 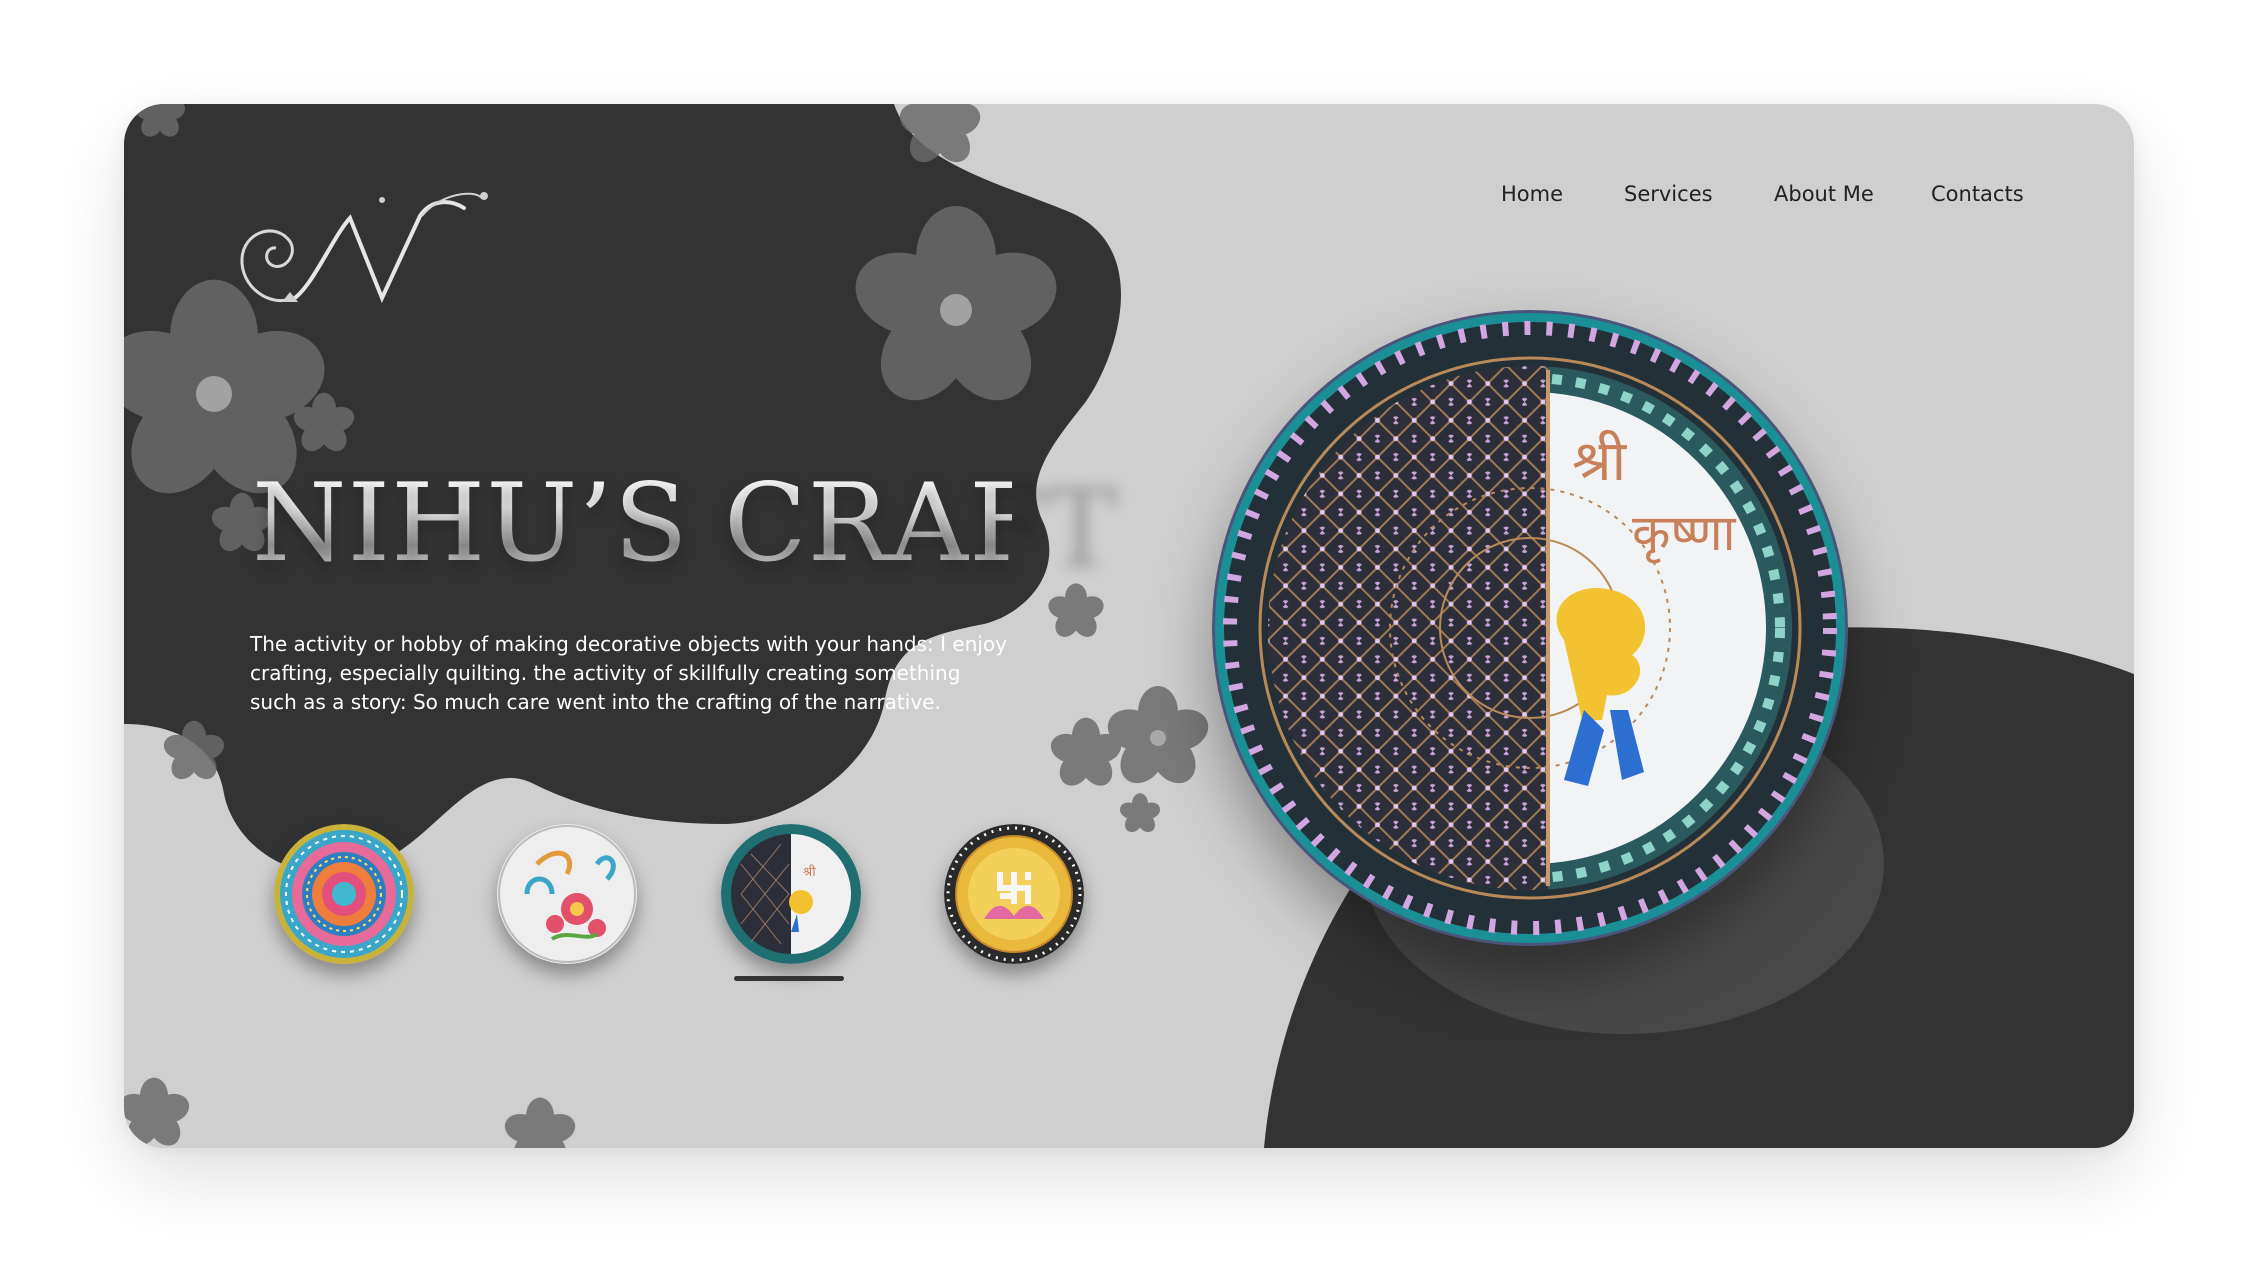 I want to click on nav-contacts: Contacts, so click(x=1977, y=194).